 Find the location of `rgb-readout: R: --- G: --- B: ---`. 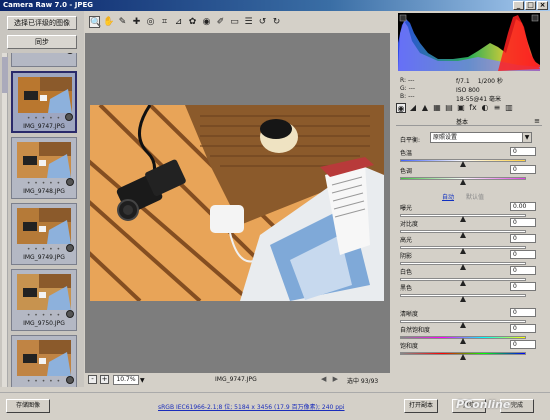

rgb-readout: R: --- G: --- B: --- is located at coordinates (408, 88).